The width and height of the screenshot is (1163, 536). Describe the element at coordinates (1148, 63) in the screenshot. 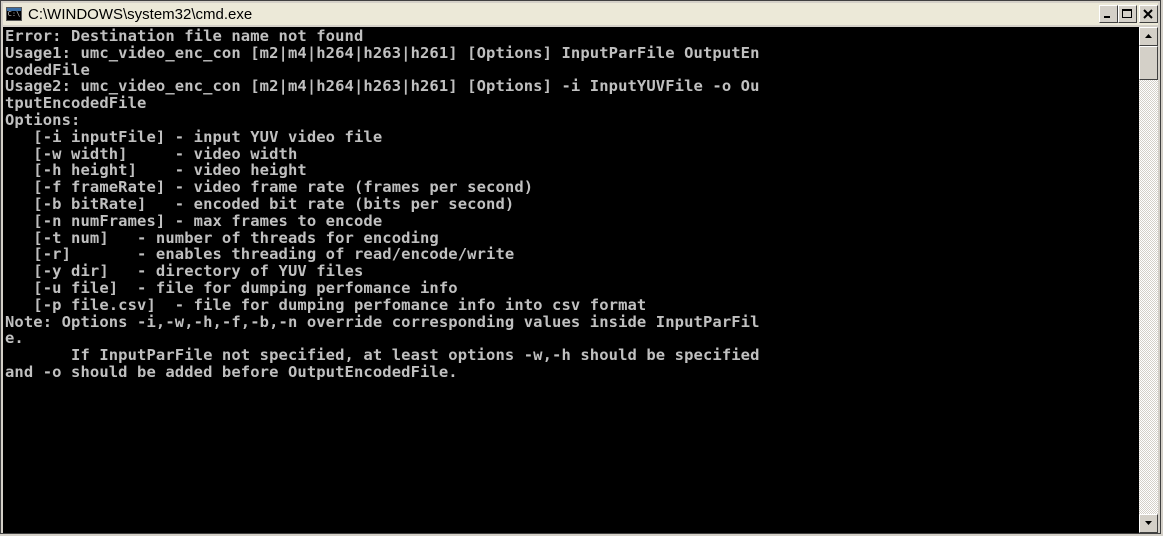

I see `scroll-thumb` at that location.